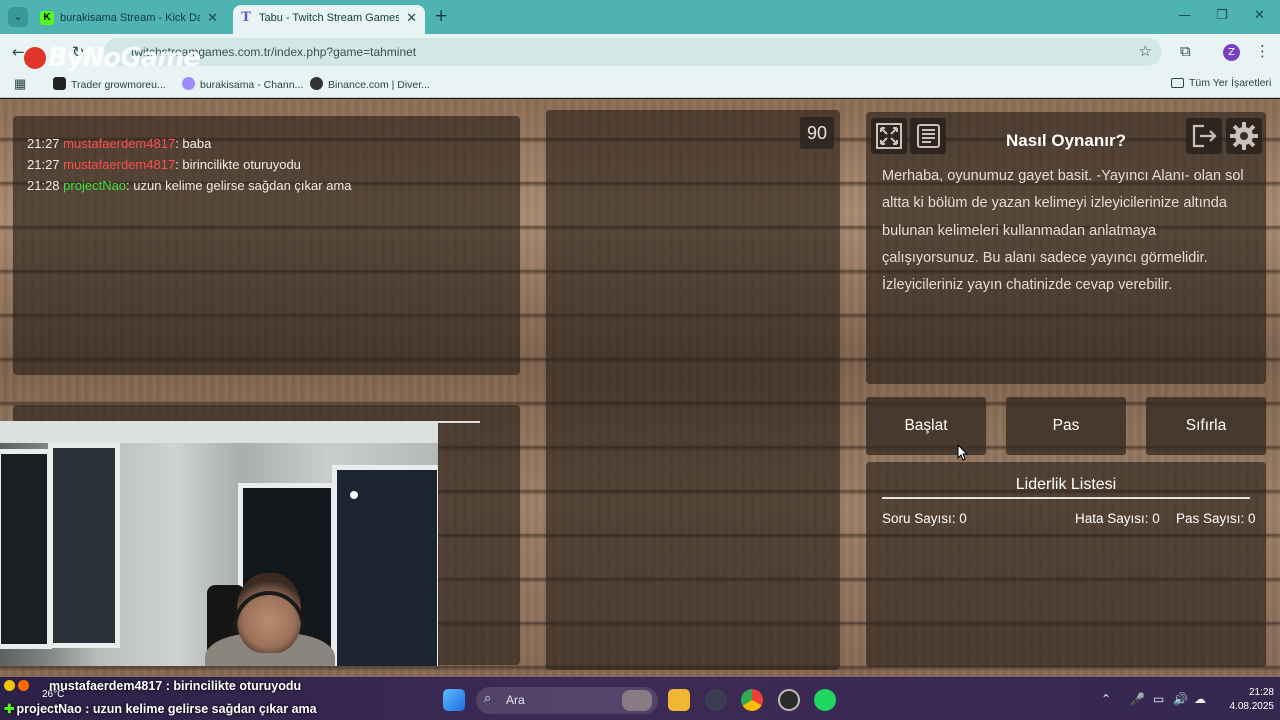 The width and height of the screenshot is (1280, 720). What do you see at coordinates (1221, 83) in the screenshot?
I see `all-bookmarks-folder: Tüm Yer İşaretleri` at bounding box center [1221, 83].